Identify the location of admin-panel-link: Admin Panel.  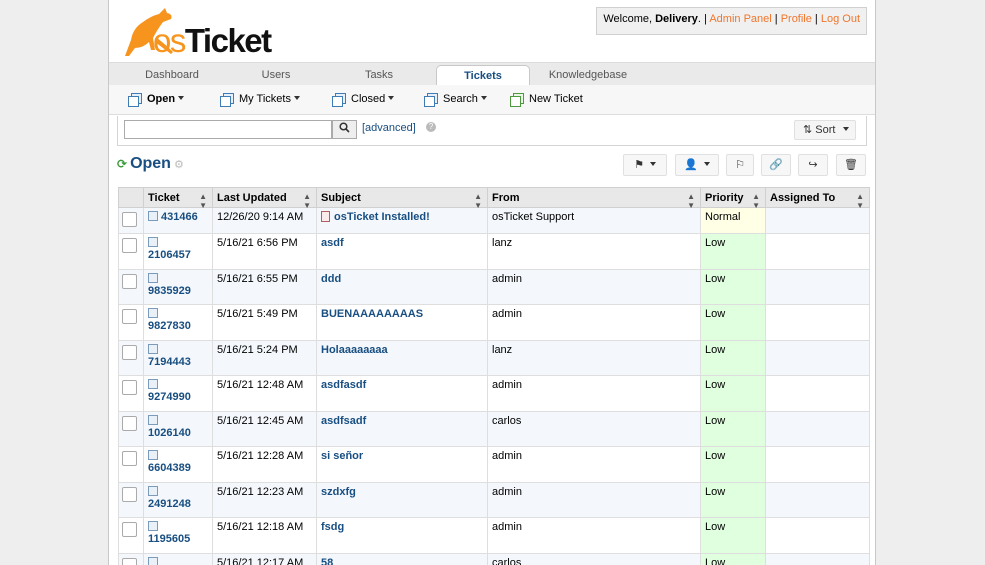
(740, 19).